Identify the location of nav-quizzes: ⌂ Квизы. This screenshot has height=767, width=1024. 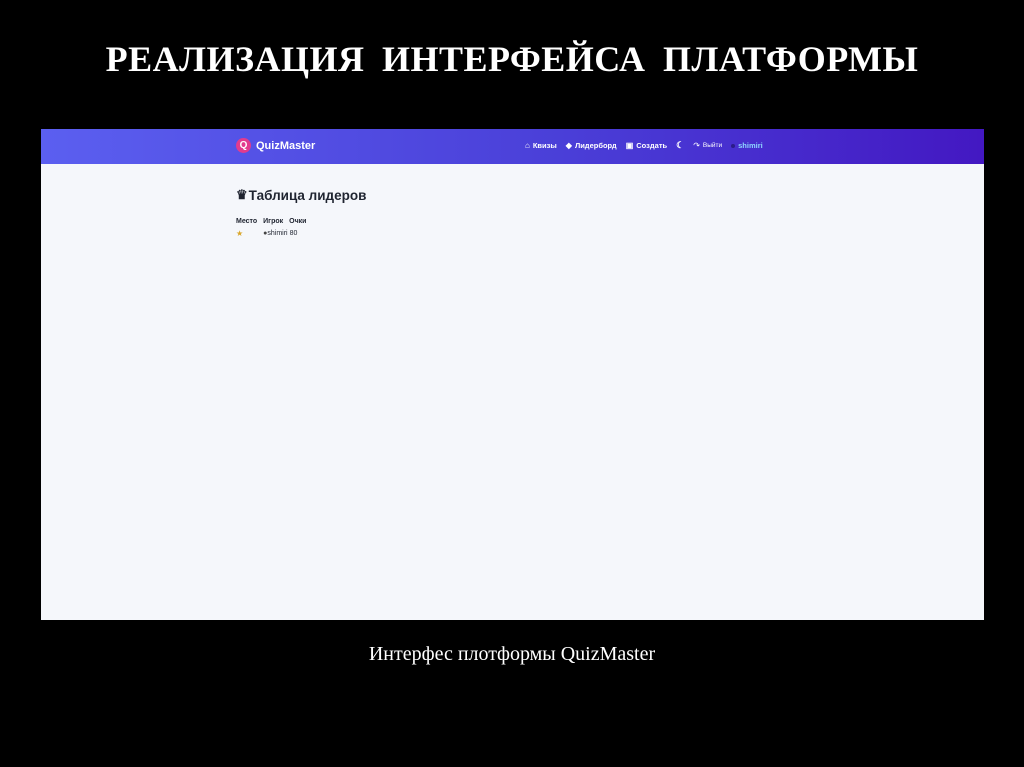
(541, 145).